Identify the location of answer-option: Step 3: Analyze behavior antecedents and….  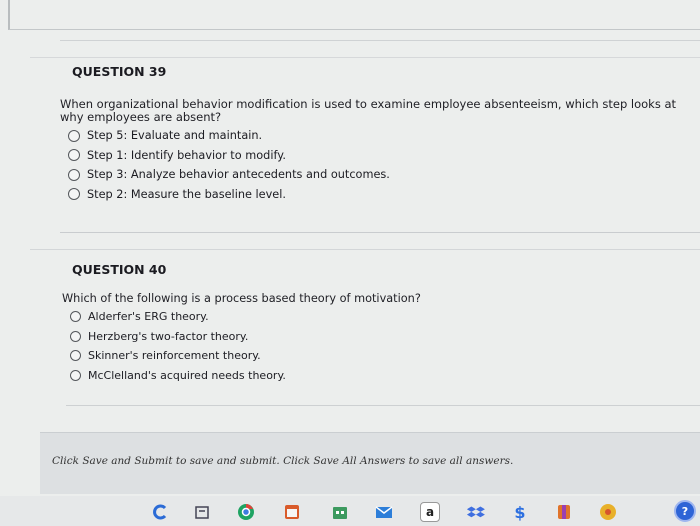
(384, 175).